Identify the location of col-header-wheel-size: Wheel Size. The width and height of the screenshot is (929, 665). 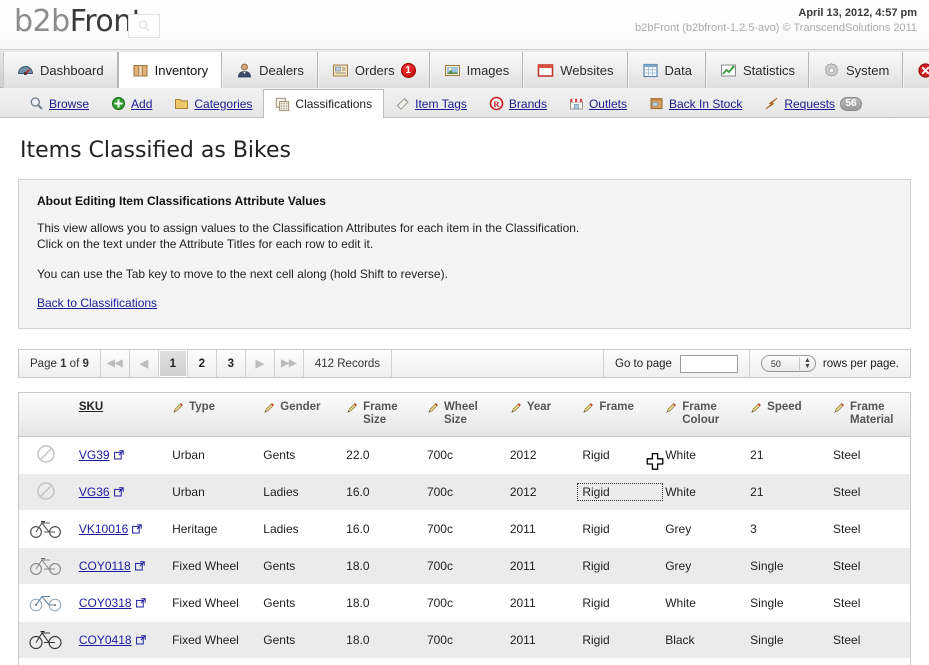
(462, 415).